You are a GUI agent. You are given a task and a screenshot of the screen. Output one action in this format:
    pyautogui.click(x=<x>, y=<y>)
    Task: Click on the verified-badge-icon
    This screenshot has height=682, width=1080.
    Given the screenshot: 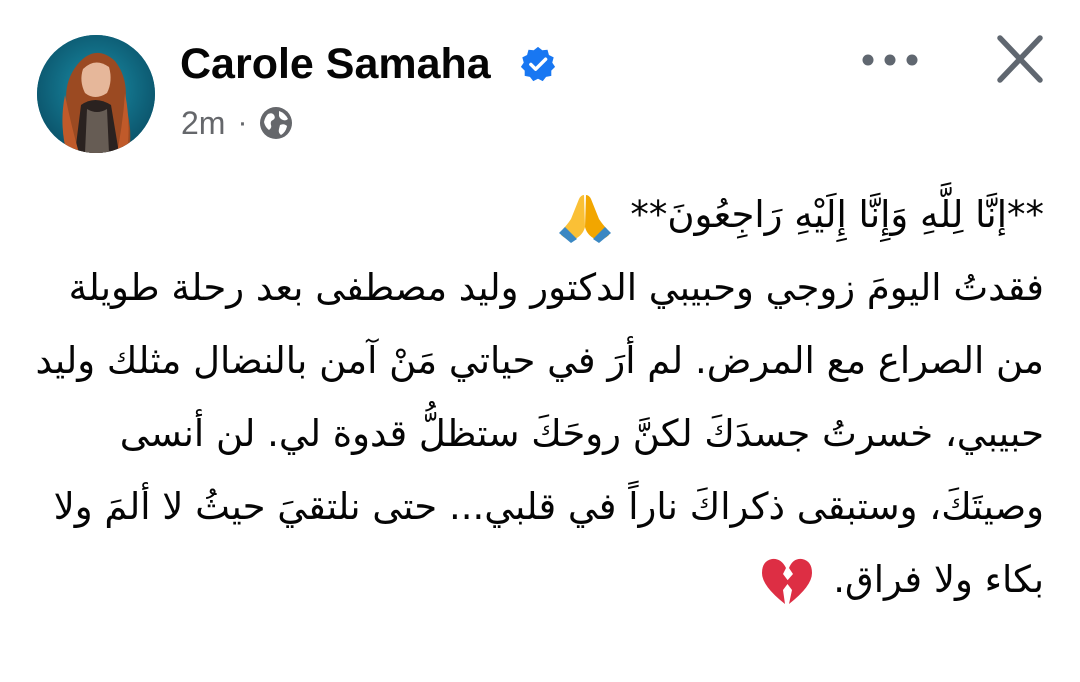 What is the action you would take?
    pyautogui.click(x=538, y=64)
    